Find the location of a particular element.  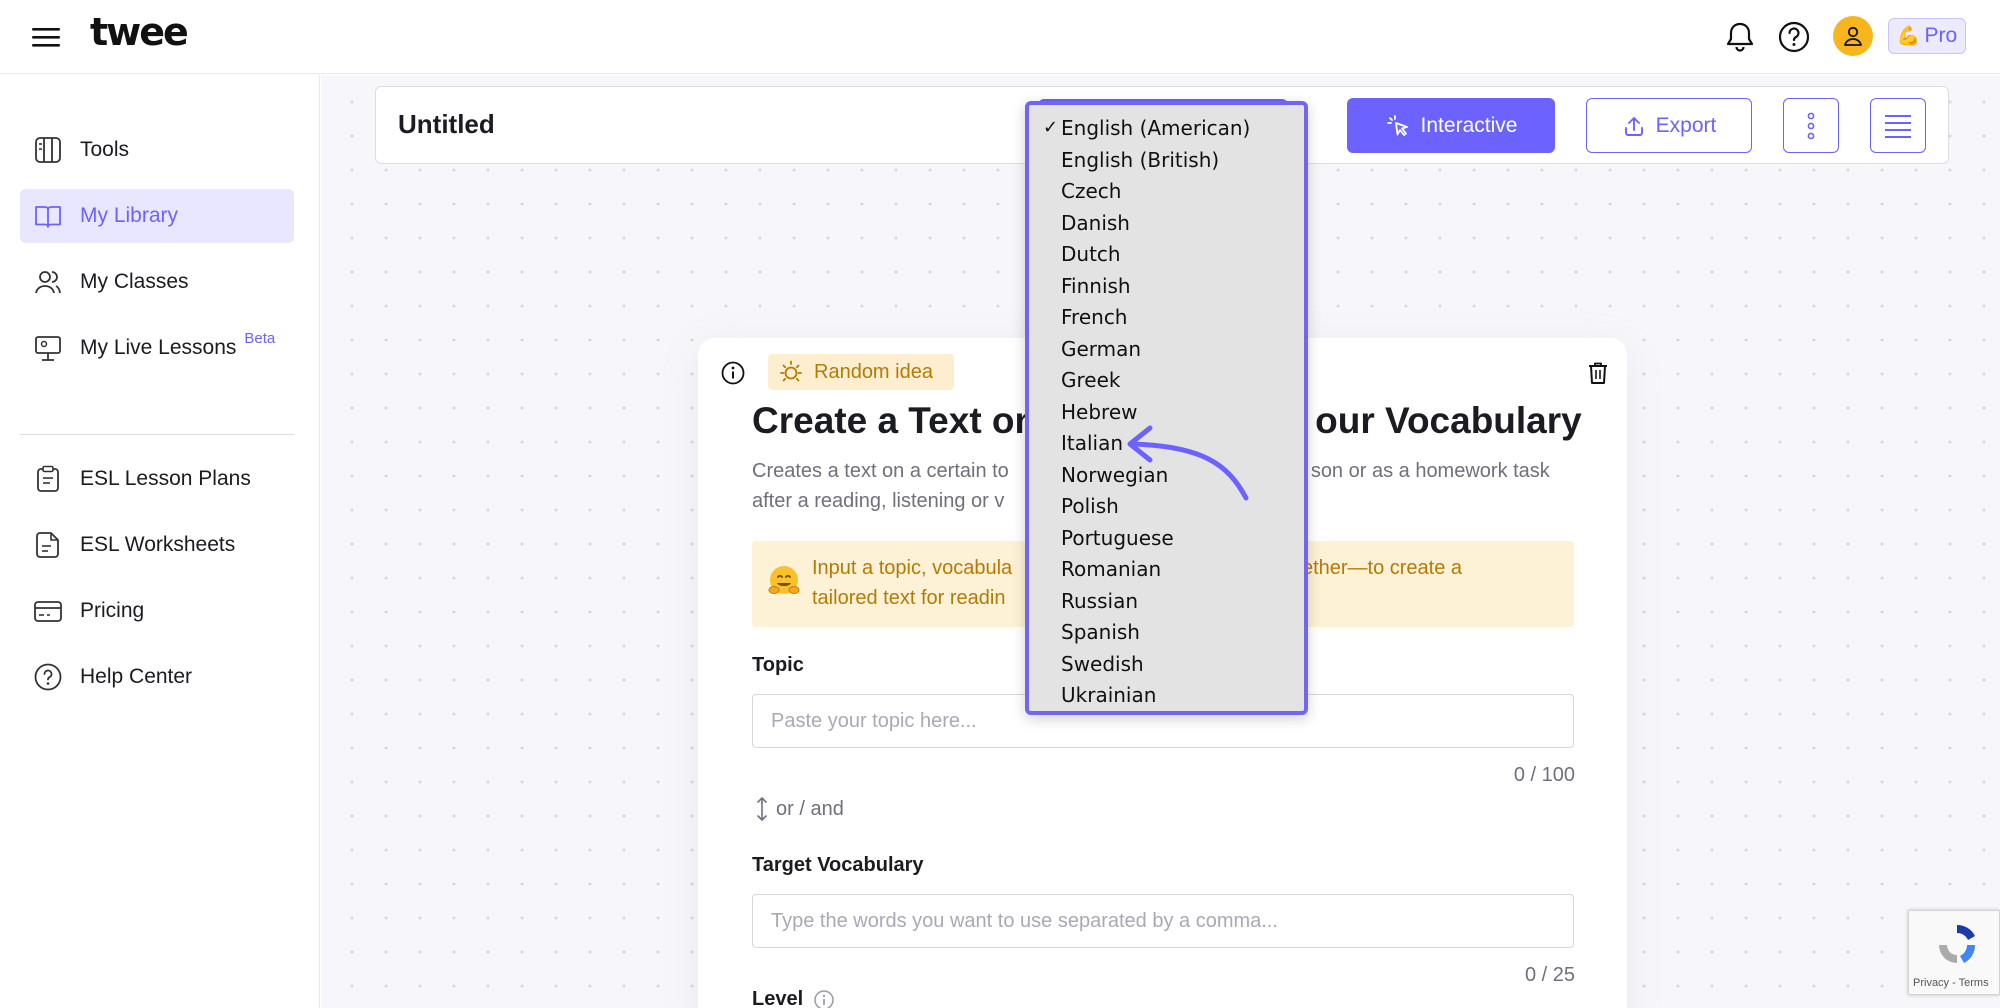

user-avatar is located at coordinates (1853, 36).